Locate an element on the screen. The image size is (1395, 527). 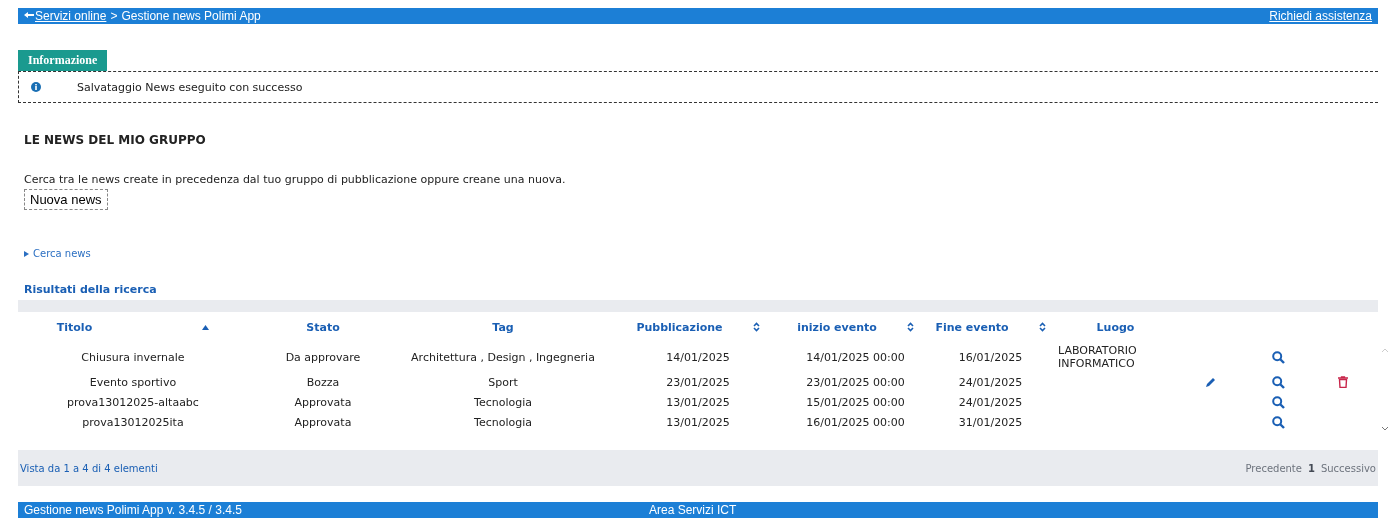
help-link: Richiedi assistenza is located at coordinates (1320, 16).